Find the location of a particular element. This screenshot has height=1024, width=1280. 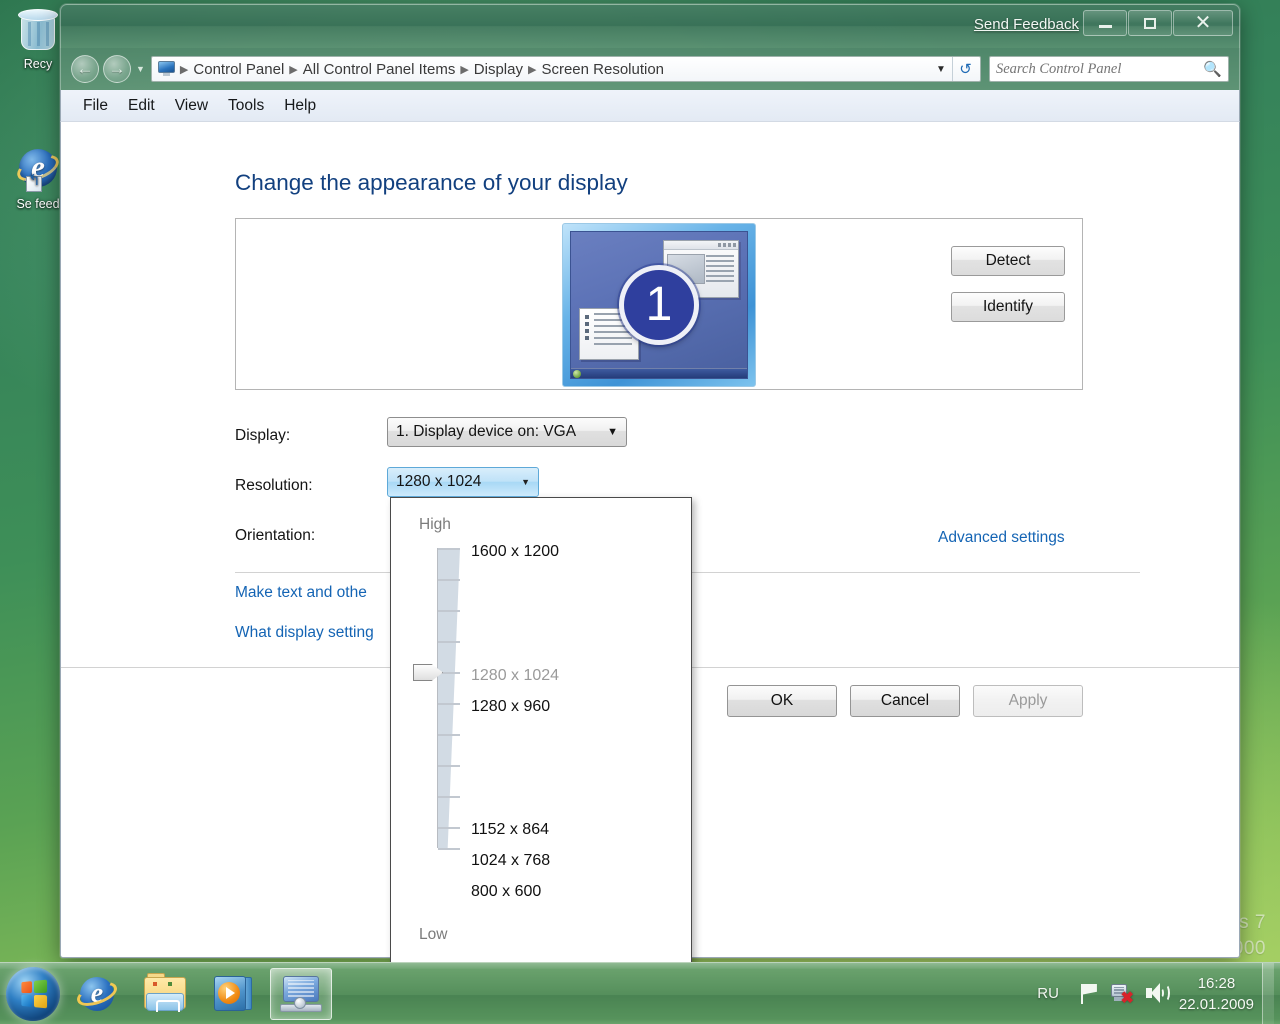

windows-logo-icon is located at coordinates (34, 993).